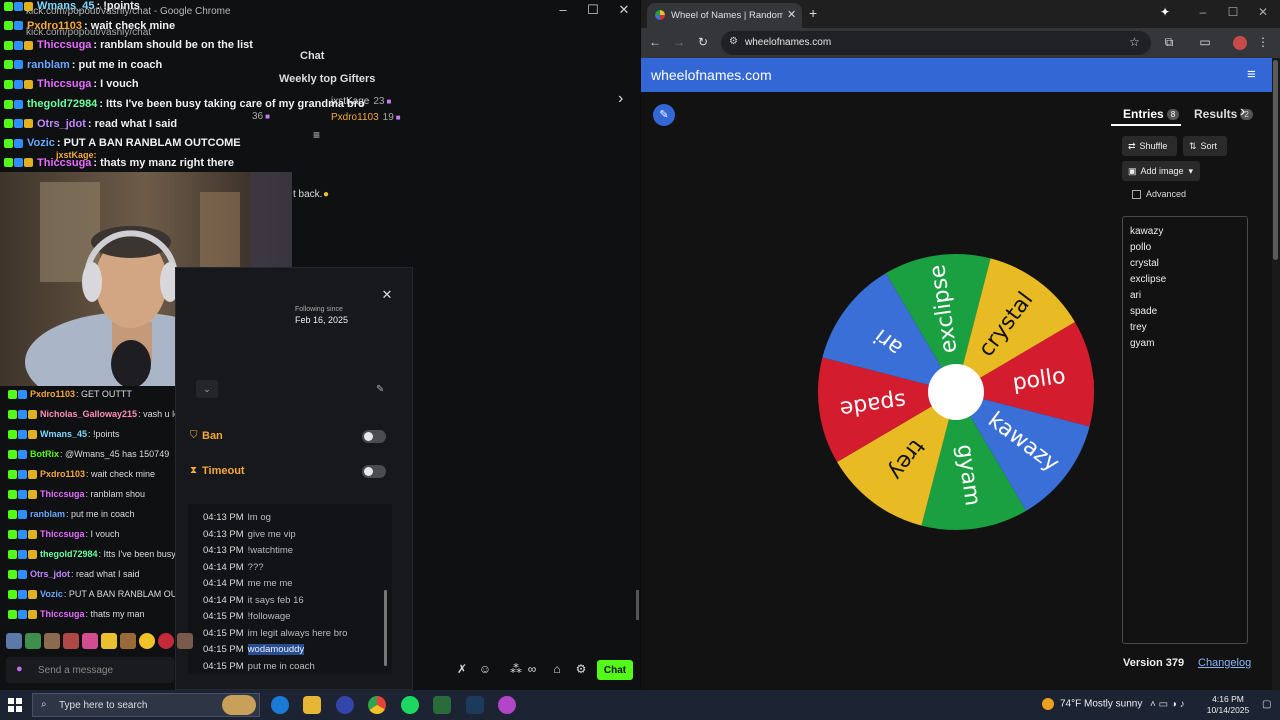 The height and width of the screenshot is (720, 1280). I want to click on chat-message: Vozic: PUT A BAN RANBLAM OUTCOME, so click(122, 143).